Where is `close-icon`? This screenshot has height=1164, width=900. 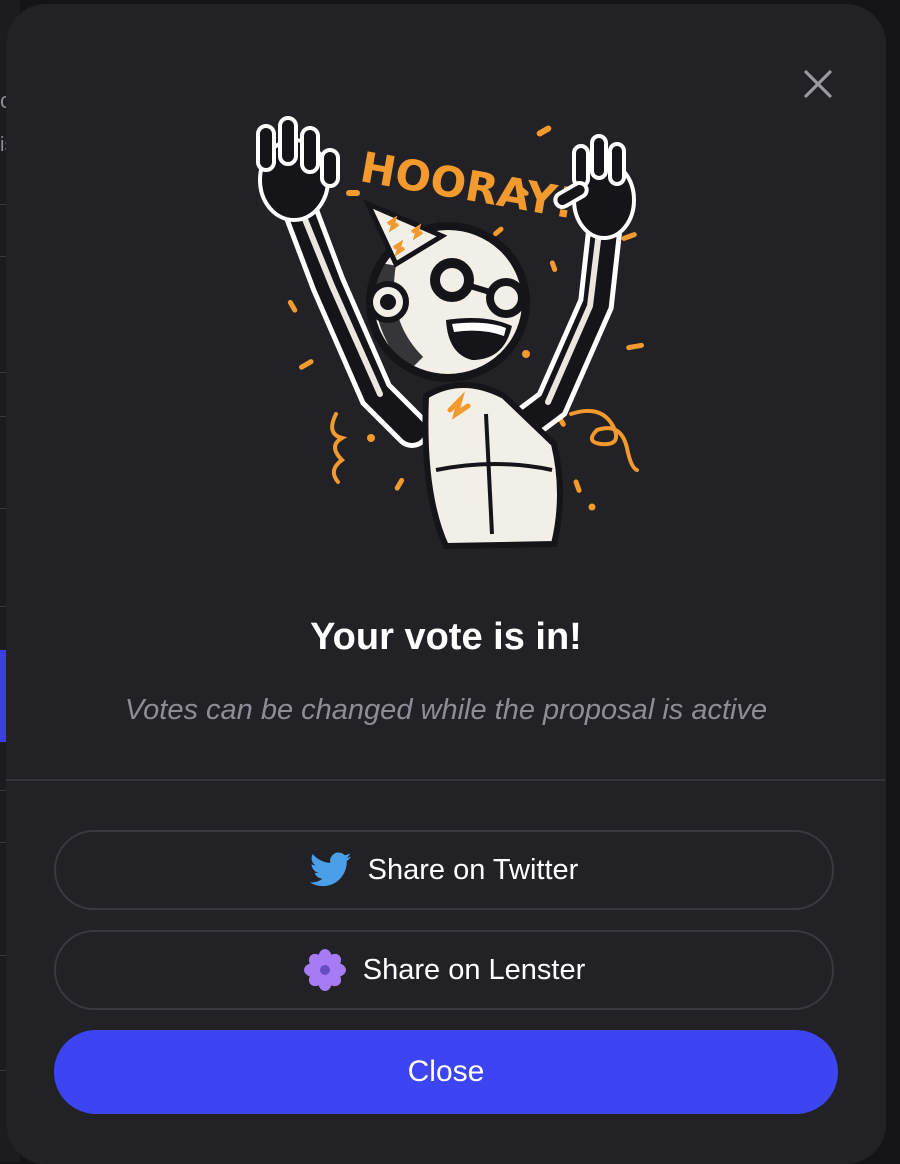 close-icon is located at coordinates (818, 84).